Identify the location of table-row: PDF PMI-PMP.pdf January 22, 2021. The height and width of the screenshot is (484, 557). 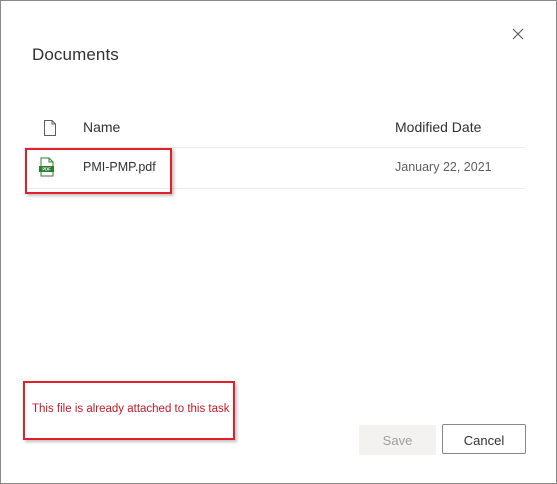
(275, 168).